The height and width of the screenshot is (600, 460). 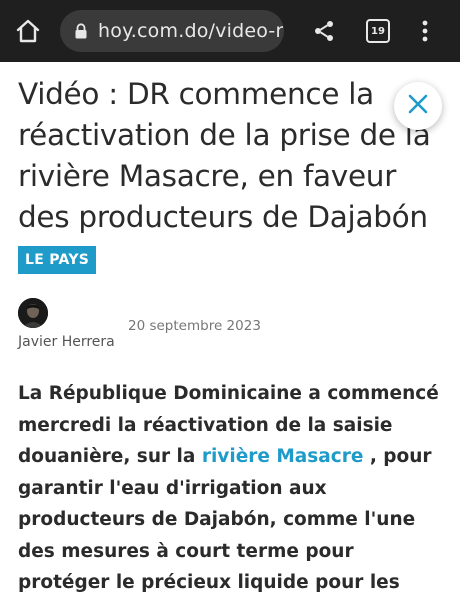 I want to click on close-icon, so click(x=418, y=106).